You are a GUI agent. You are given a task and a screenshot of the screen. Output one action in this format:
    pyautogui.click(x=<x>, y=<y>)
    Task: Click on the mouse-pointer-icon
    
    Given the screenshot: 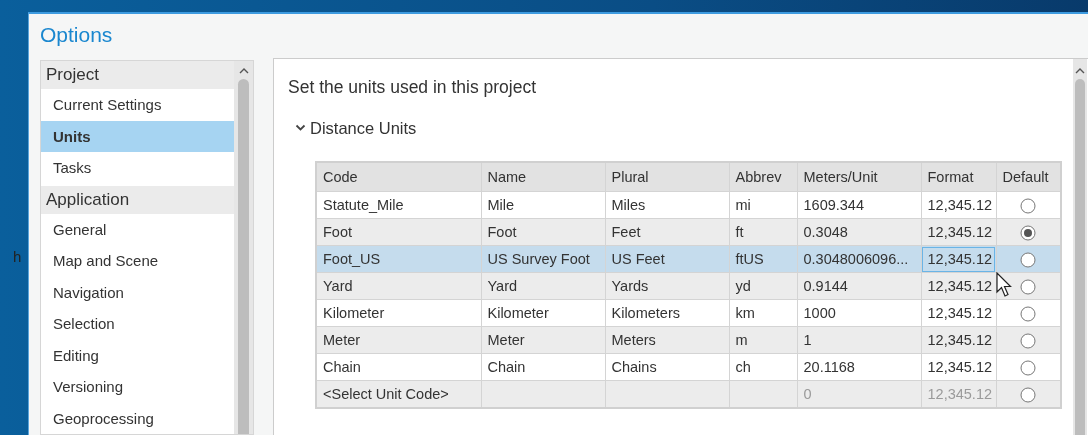 What is the action you would take?
    pyautogui.click(x=1004, y=285)
    